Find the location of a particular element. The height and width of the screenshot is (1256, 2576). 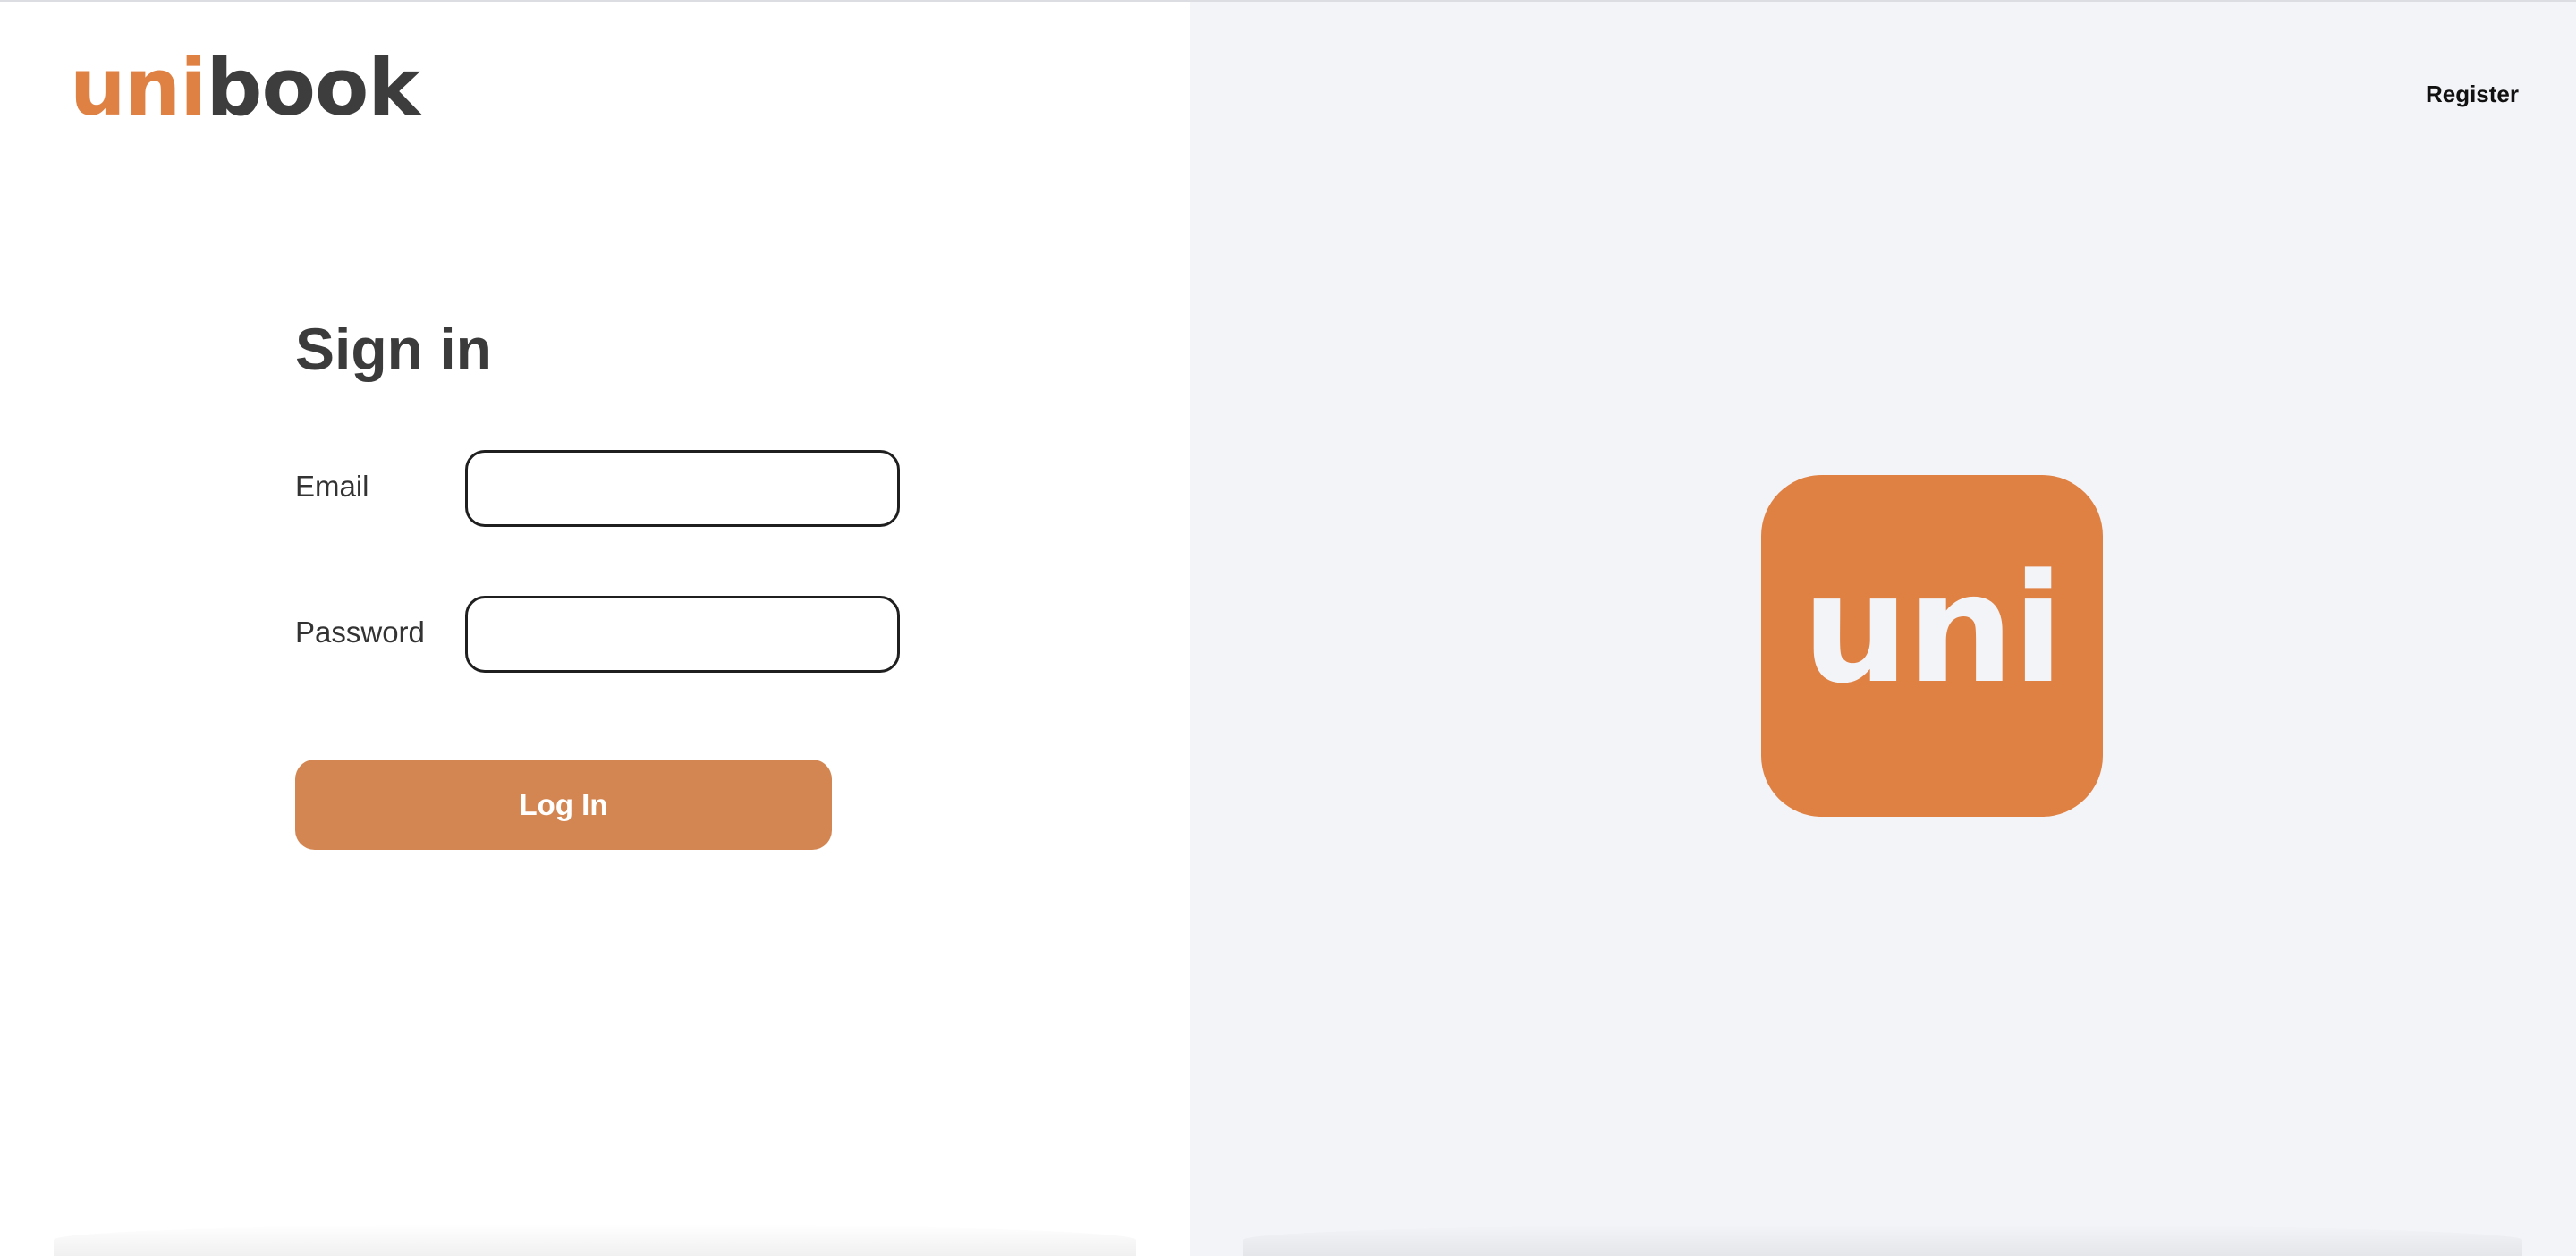

email-field is located at coordinates (682, 489).